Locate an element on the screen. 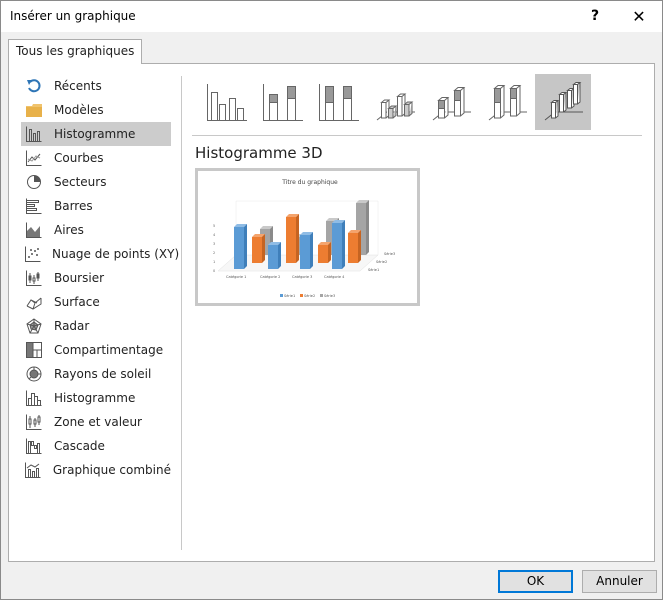 The width and height of the screenshot is (663, 600). title-bar: Insérer un graphique ? ✕ is located at coordinates (331, 16).